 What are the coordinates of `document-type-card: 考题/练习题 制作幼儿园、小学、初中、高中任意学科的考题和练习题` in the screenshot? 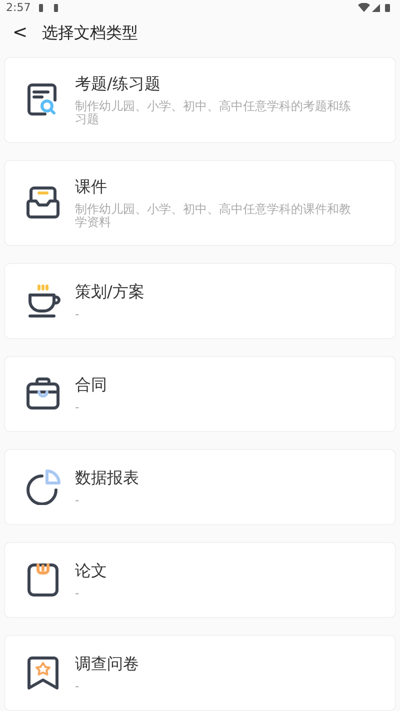 It's located at (200, 100).